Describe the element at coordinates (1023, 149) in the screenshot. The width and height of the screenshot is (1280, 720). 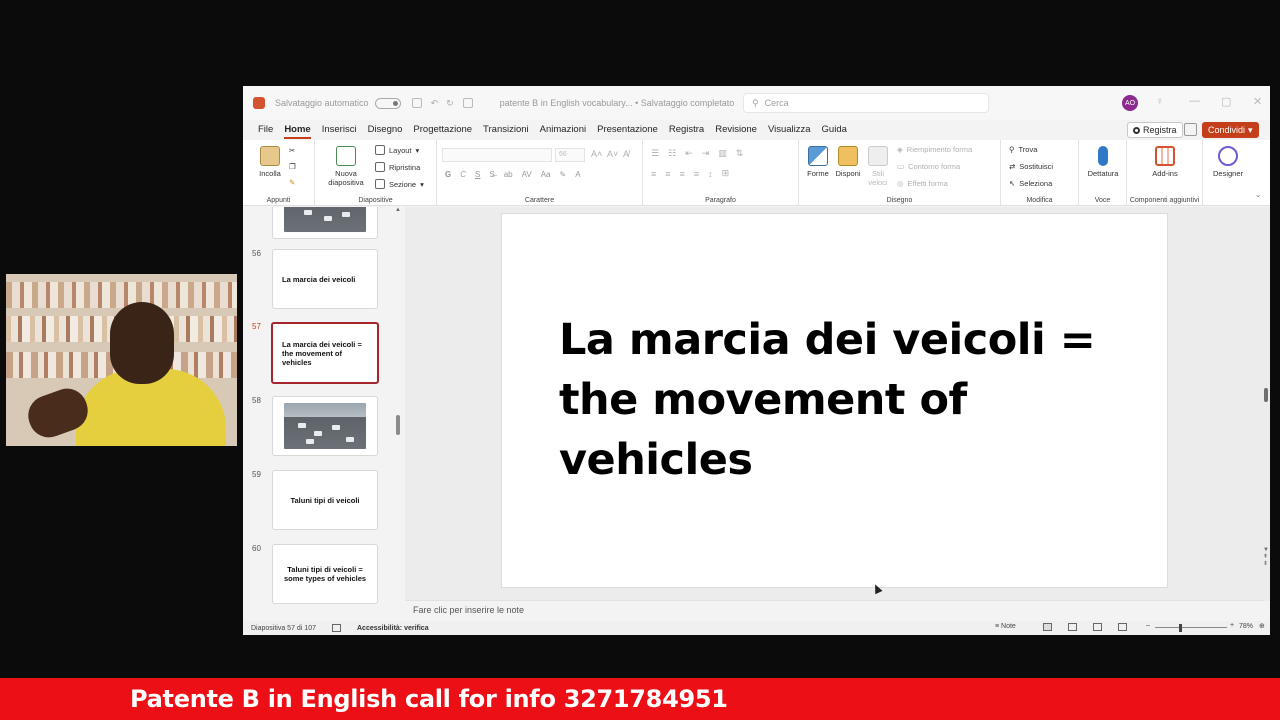
I see `find-button: ⚲ Trova` at that location.